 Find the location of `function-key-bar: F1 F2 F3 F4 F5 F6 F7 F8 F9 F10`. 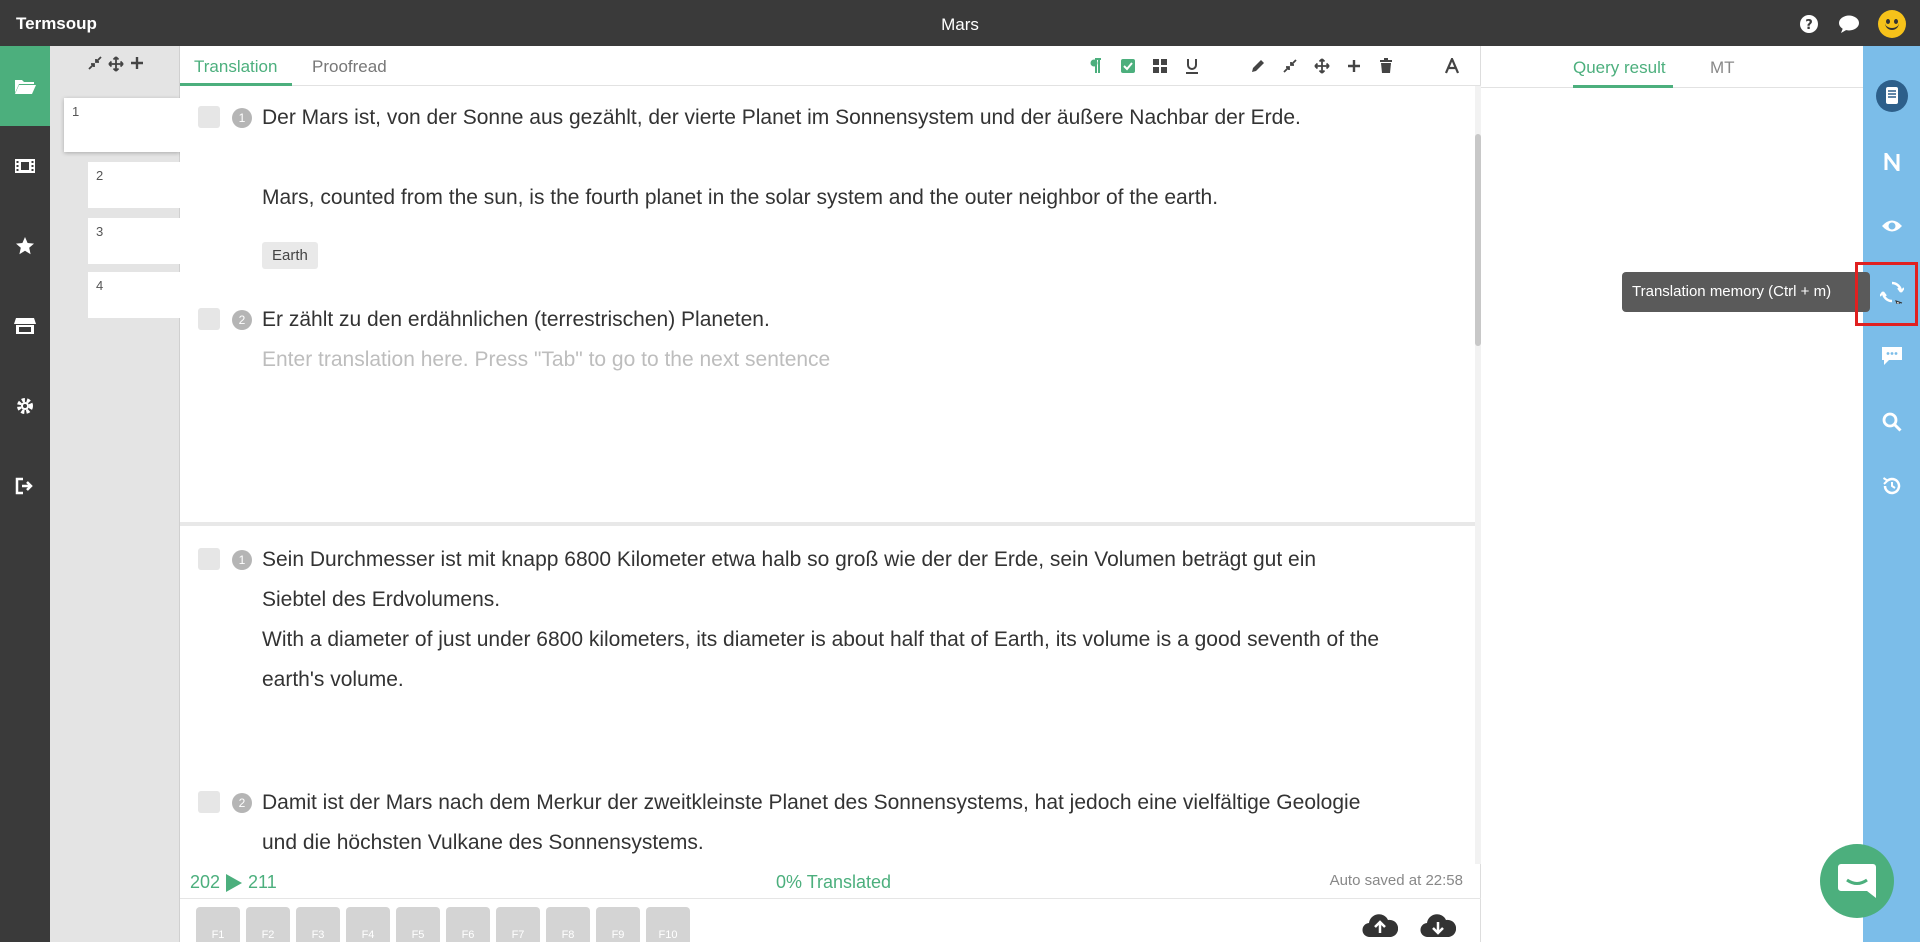

function-key-bar: F1 F2 F3 F4 F5 F6 F7 F8 F9 F10 is located at coordinates (830, 920).